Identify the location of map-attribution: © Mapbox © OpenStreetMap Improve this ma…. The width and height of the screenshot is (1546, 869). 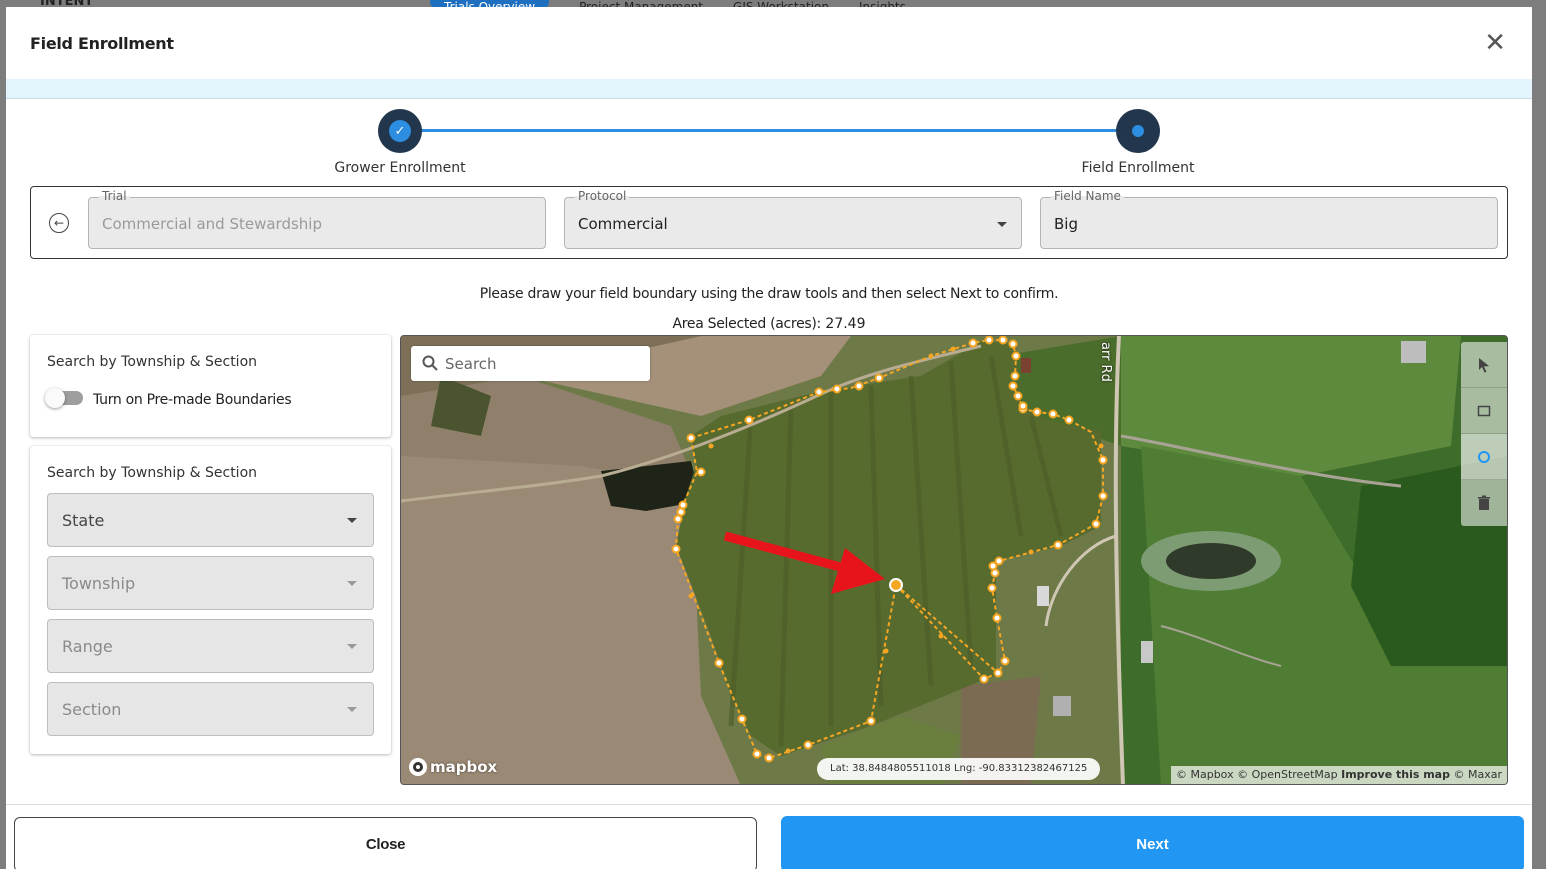
(1338, 775).